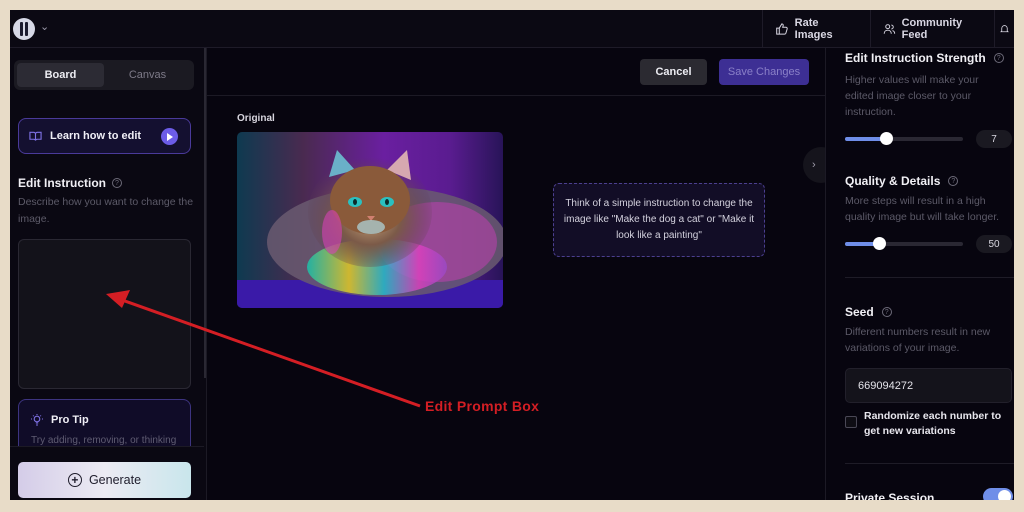  I want to click on strength-value: 7, so click(994, 139).